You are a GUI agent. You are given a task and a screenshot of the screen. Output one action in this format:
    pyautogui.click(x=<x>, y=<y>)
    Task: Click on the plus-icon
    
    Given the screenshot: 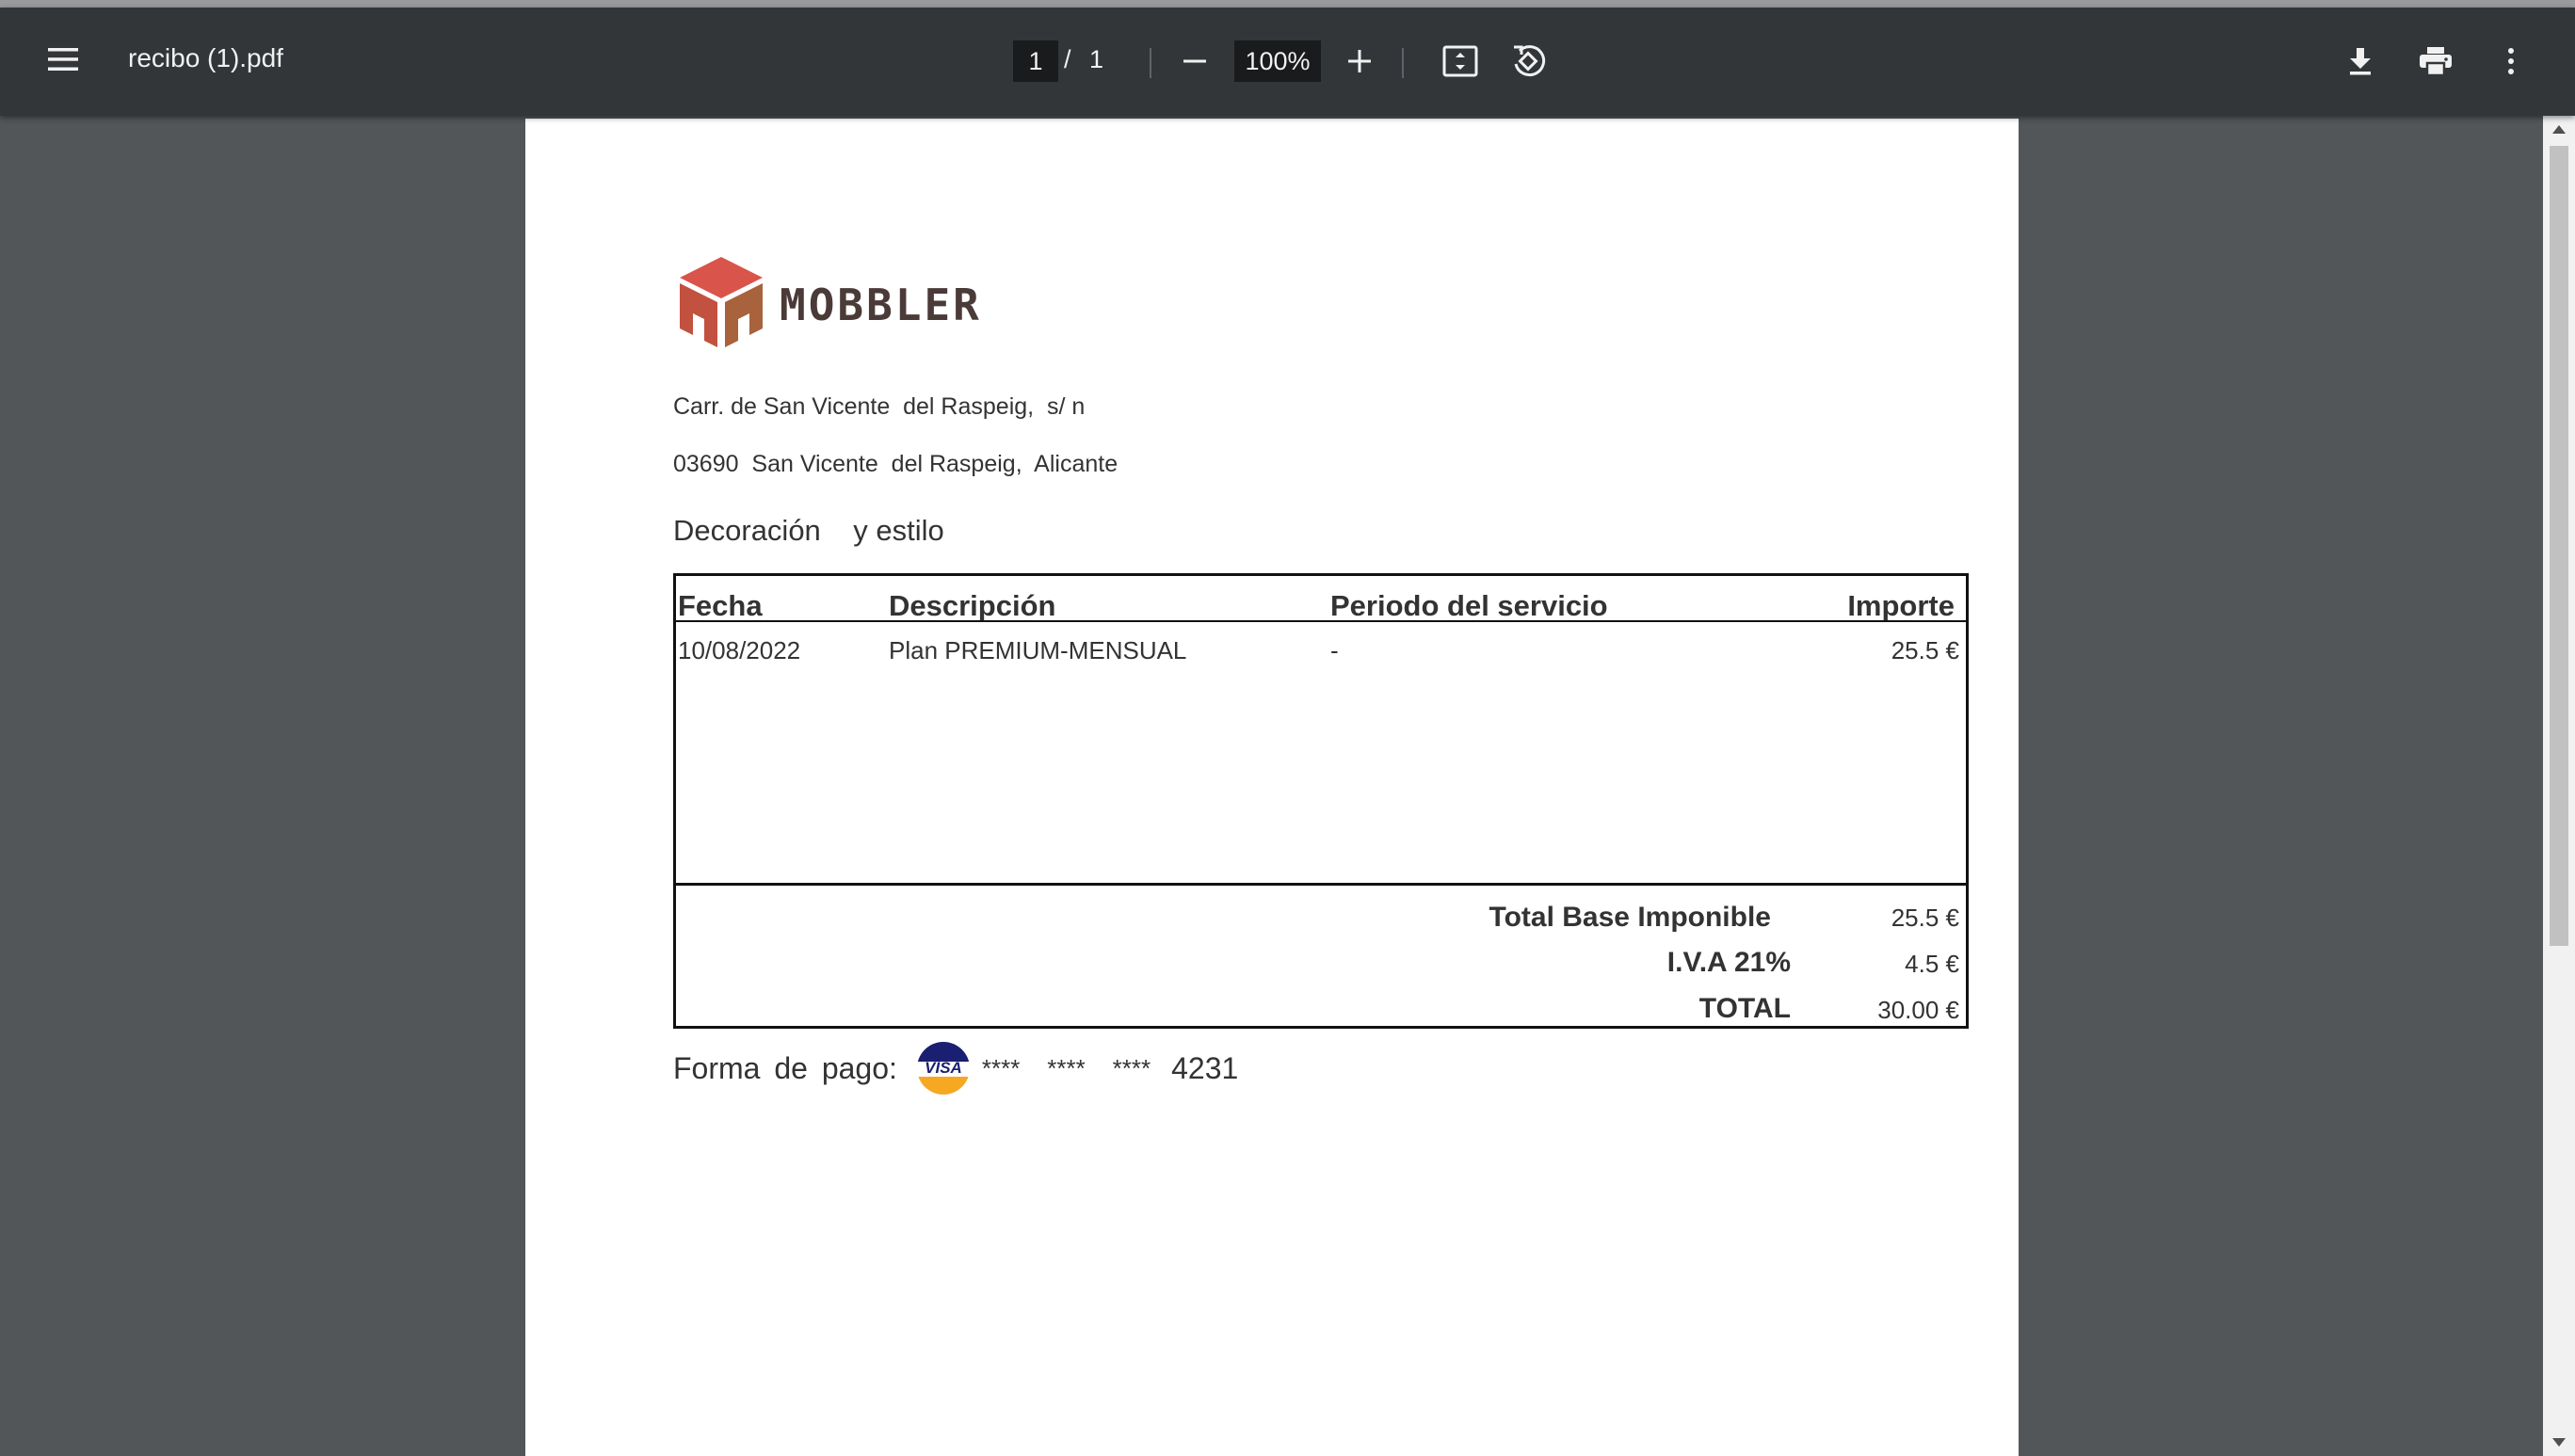 What is the action you would take?
    pyautogui.click(x=1359, y=61)
    